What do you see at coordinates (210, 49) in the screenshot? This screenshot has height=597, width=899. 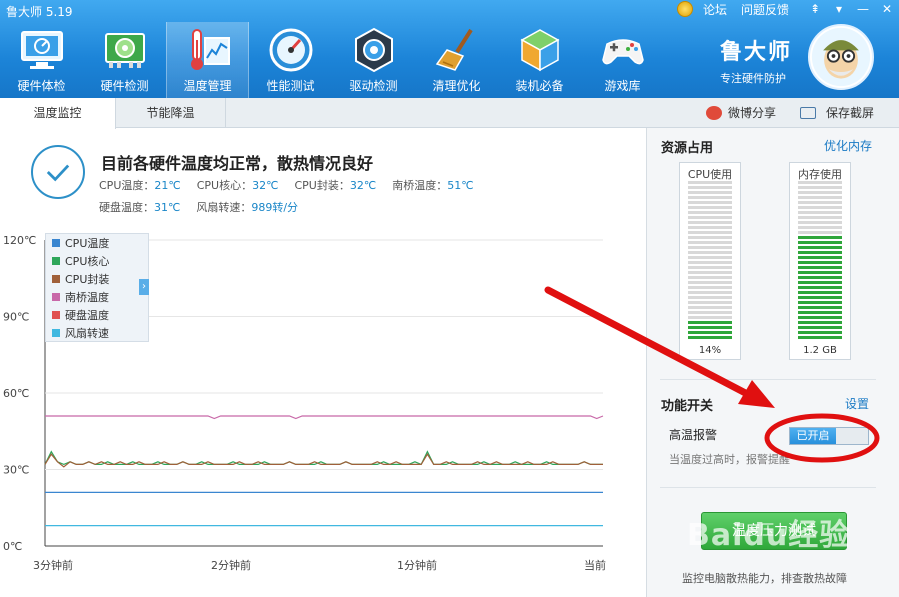 I see `thermometer-icon` at bounding box center [210, 49].